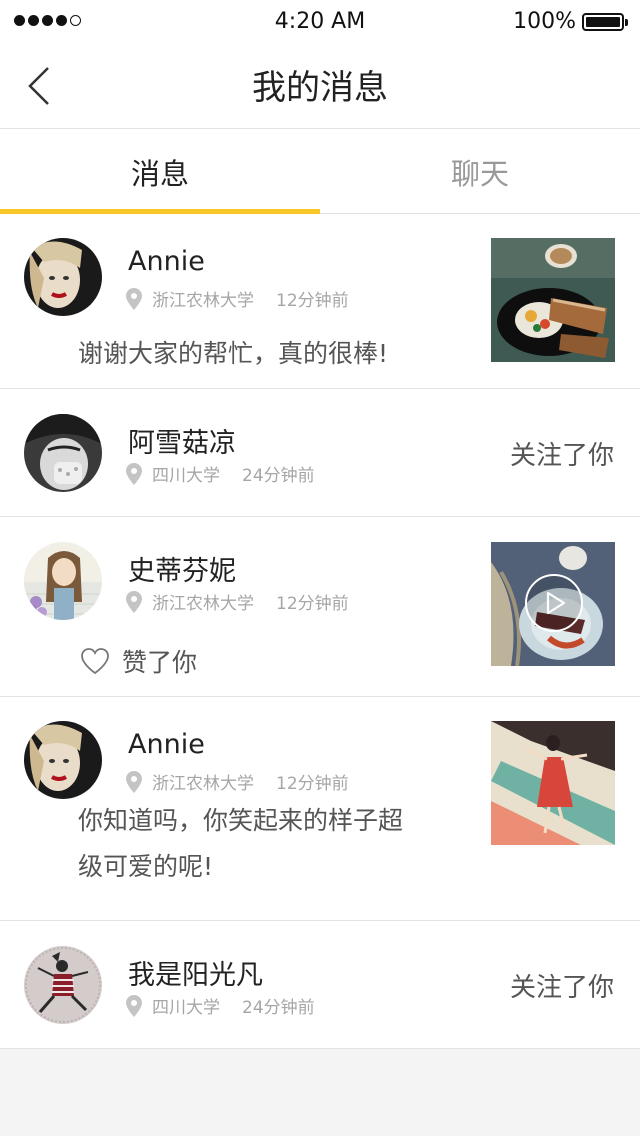 The image size is (640, 1136). I want to click on message-text: 谢谢大家的帮忙，真的很棒!, so click(233, 353).